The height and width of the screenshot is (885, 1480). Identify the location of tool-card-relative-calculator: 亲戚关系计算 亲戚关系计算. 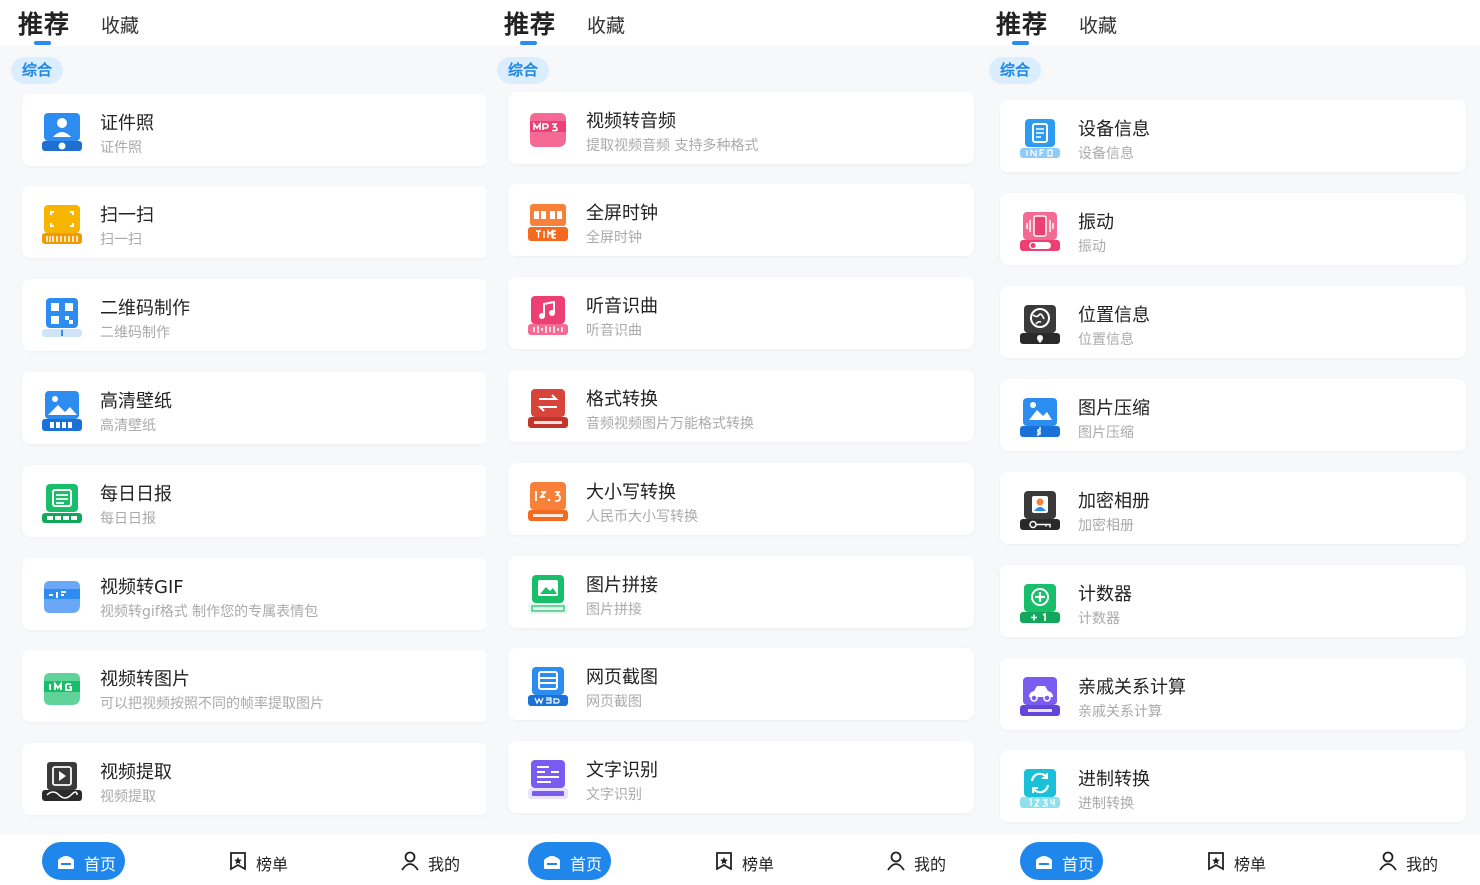
(1233, 694).